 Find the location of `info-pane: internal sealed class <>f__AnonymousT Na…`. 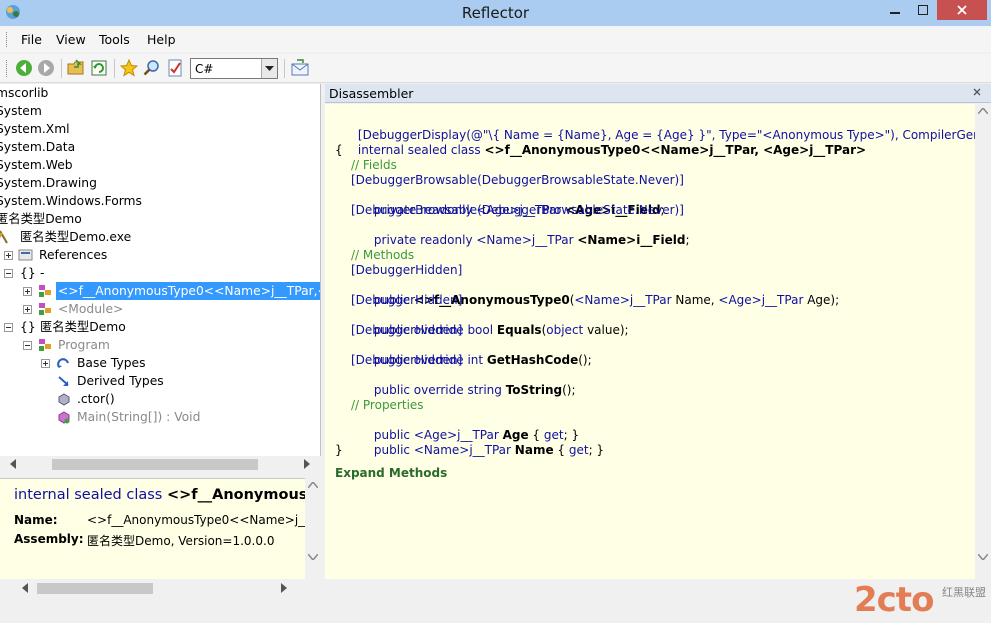

info-pane: internal sealed class <>f__AnonymousT Na… is located at coordinates (160, 528).